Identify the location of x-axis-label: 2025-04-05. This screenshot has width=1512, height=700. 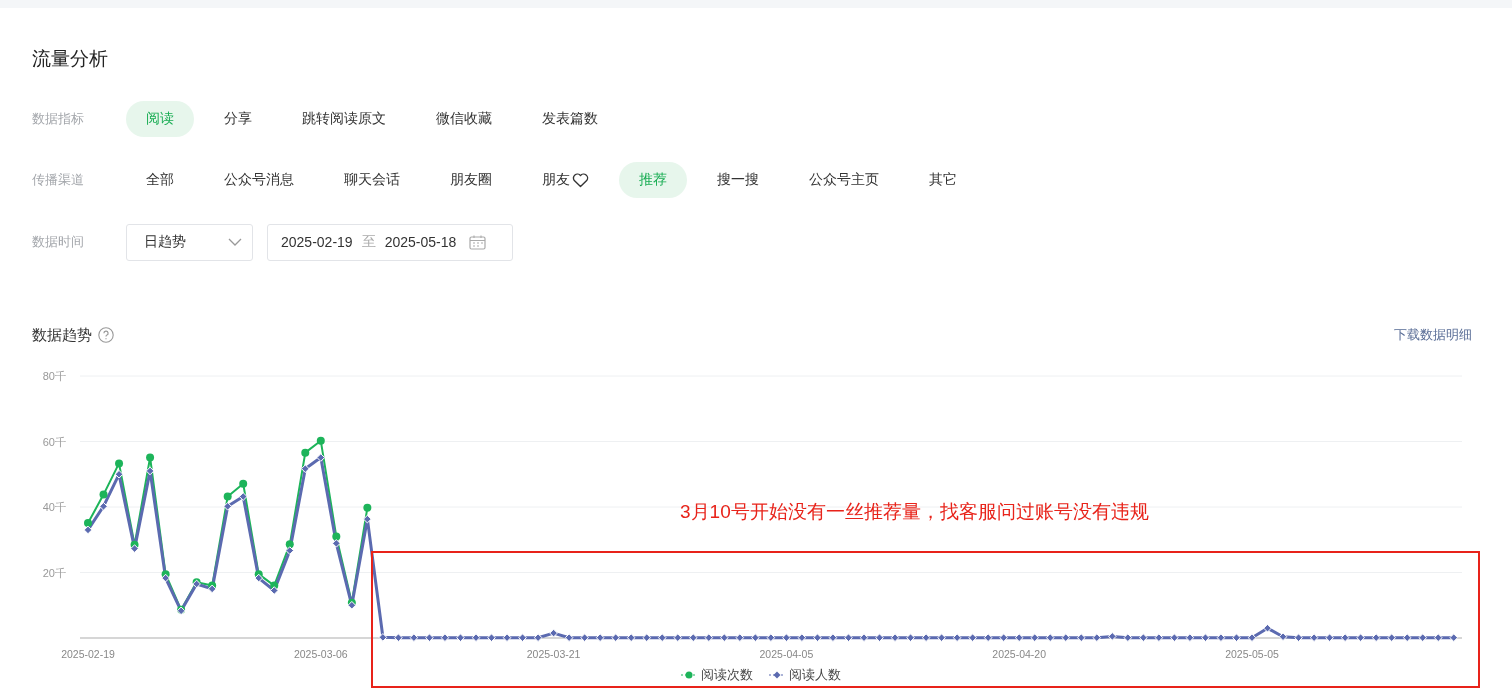
(786, 654).